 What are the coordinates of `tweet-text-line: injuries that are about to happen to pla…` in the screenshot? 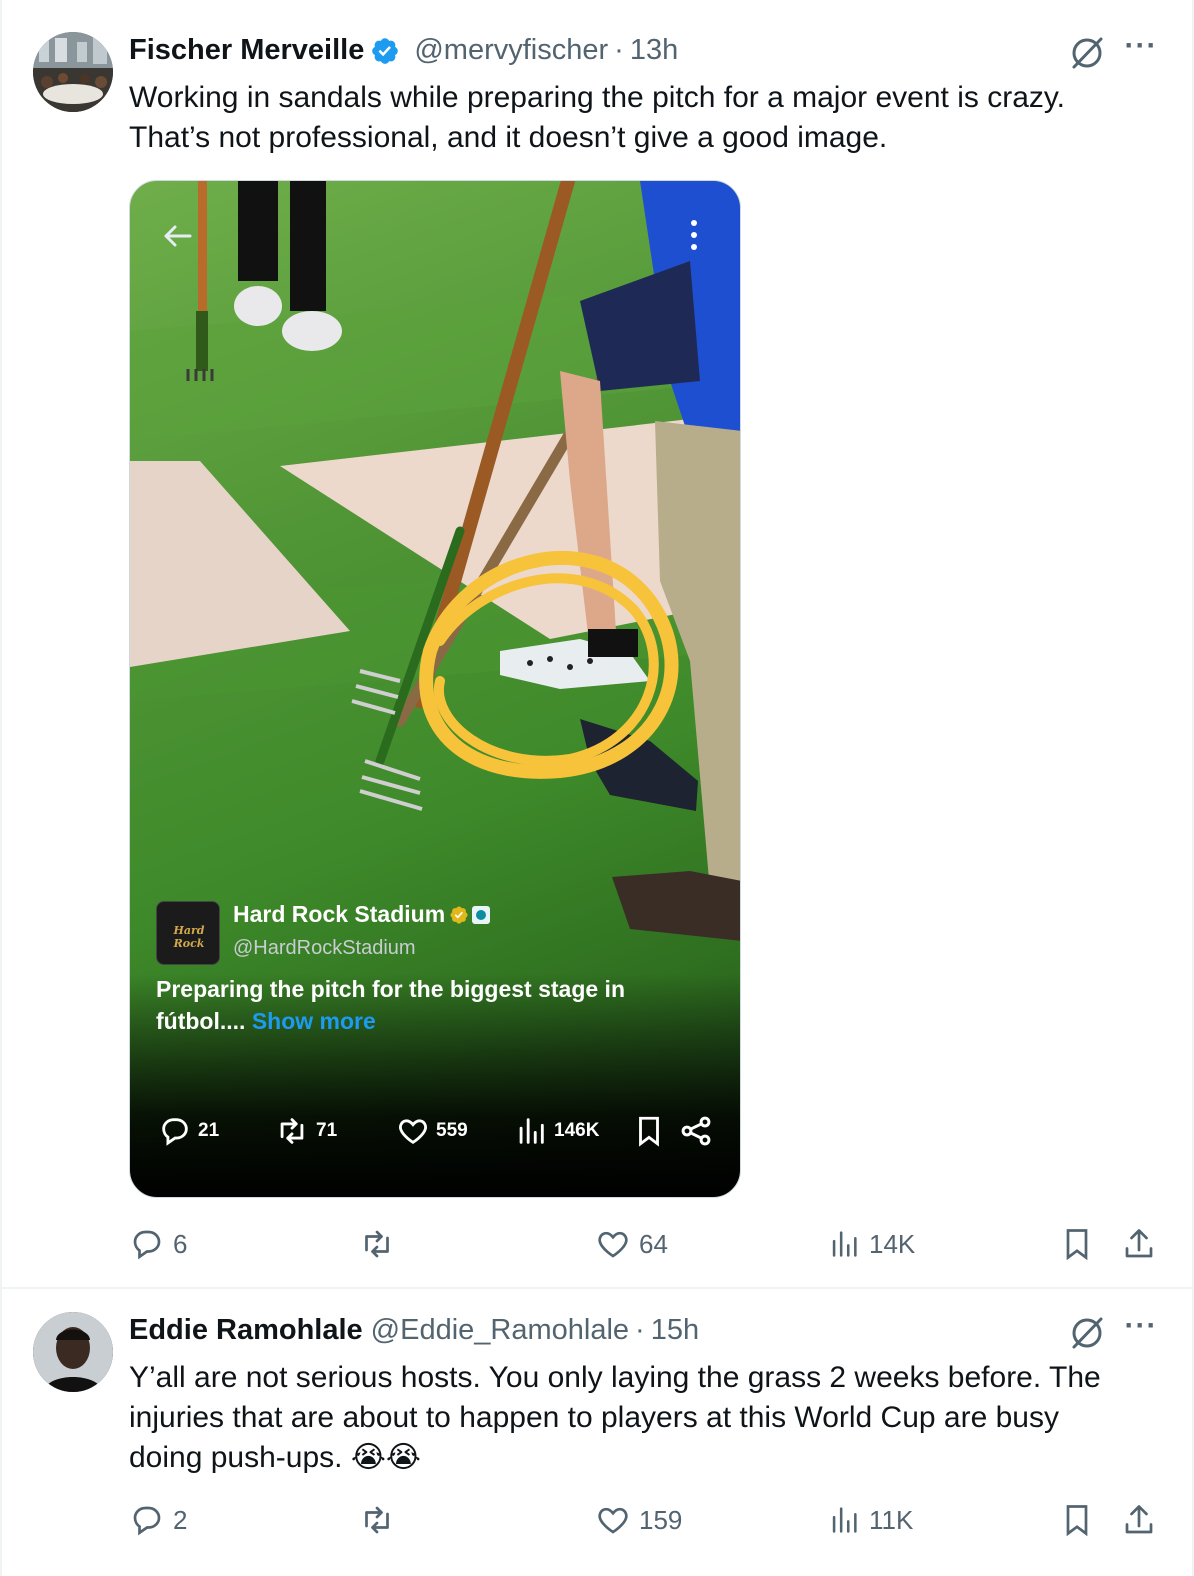 It's located at (594, 1417).